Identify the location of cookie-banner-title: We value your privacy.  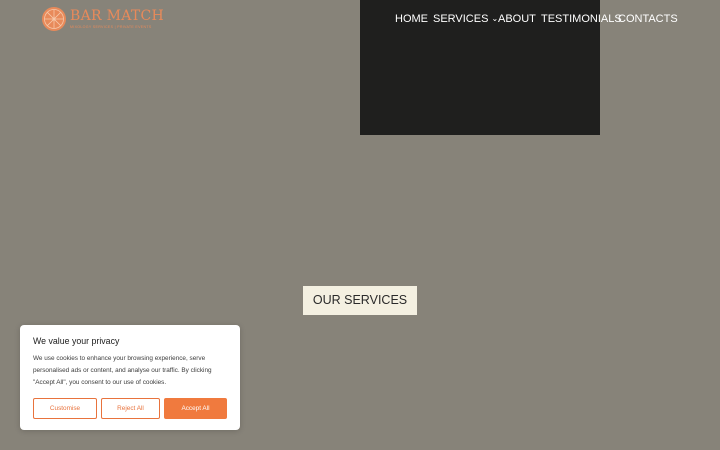
(76, 341).